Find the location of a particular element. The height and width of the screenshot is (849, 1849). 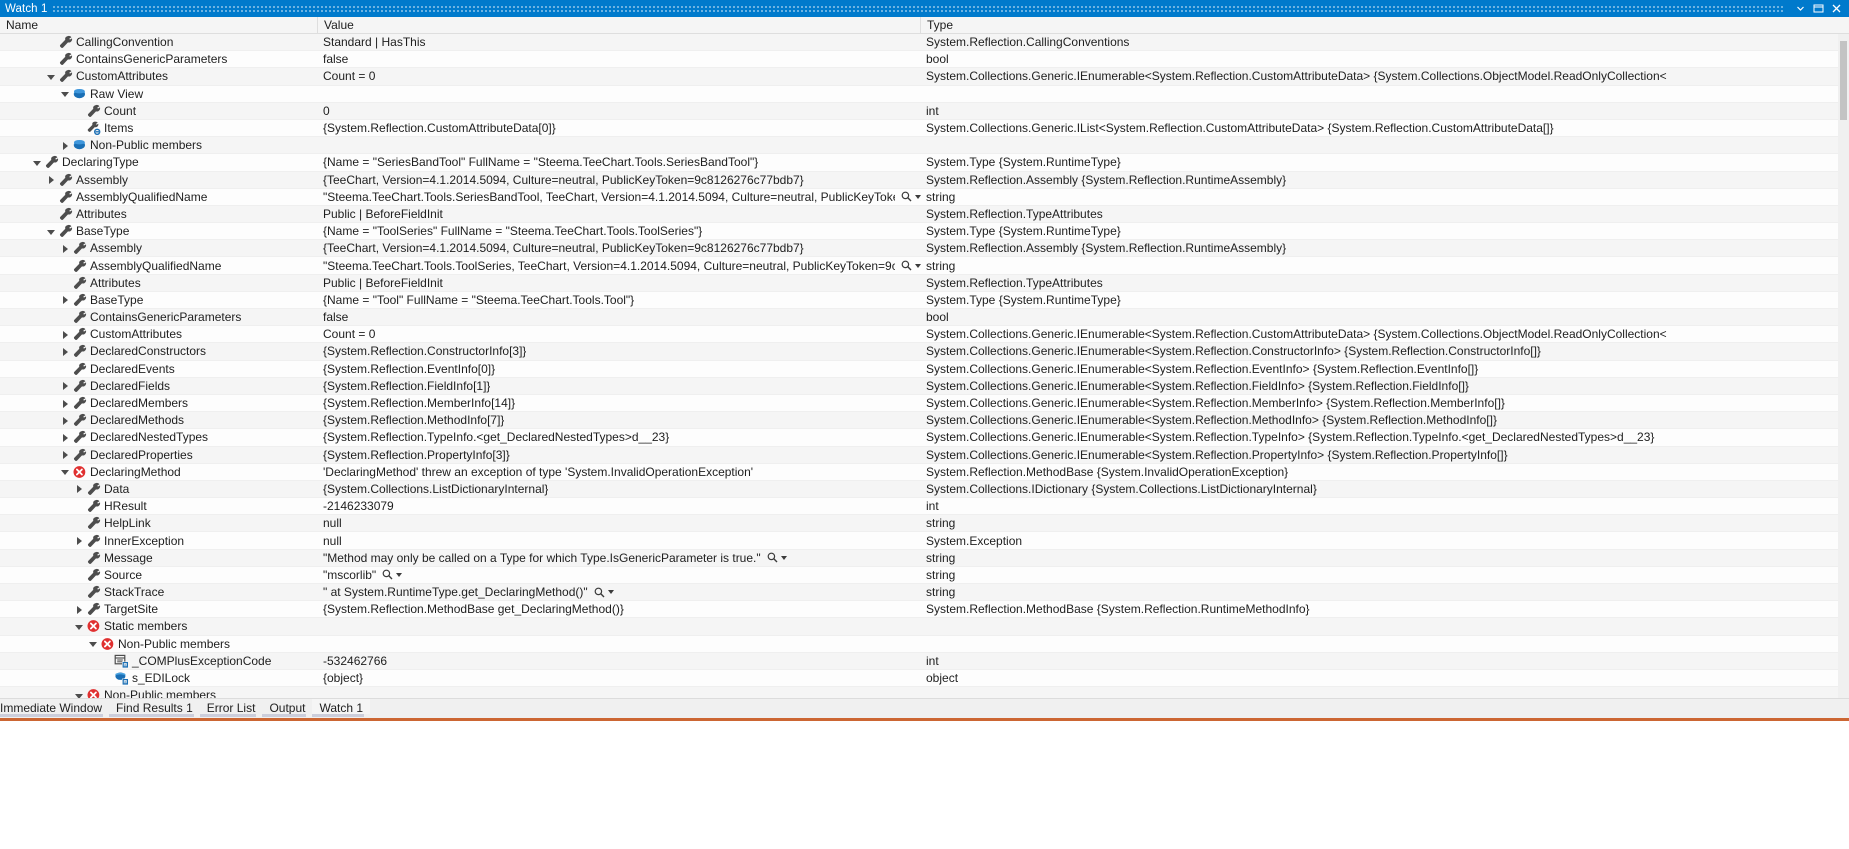

table-row: ContainsGenericParameters false bool is located at coordinates (924, 318).